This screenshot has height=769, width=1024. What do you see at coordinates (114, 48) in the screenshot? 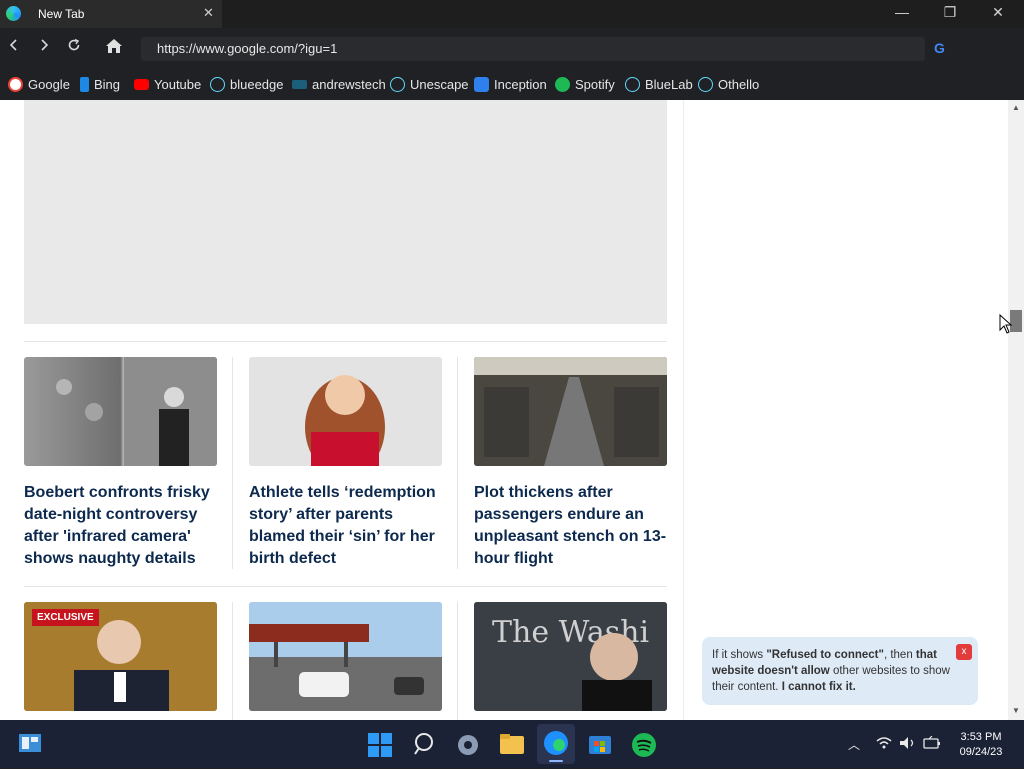
I see `home-icon` at bounding box center [114, 48].